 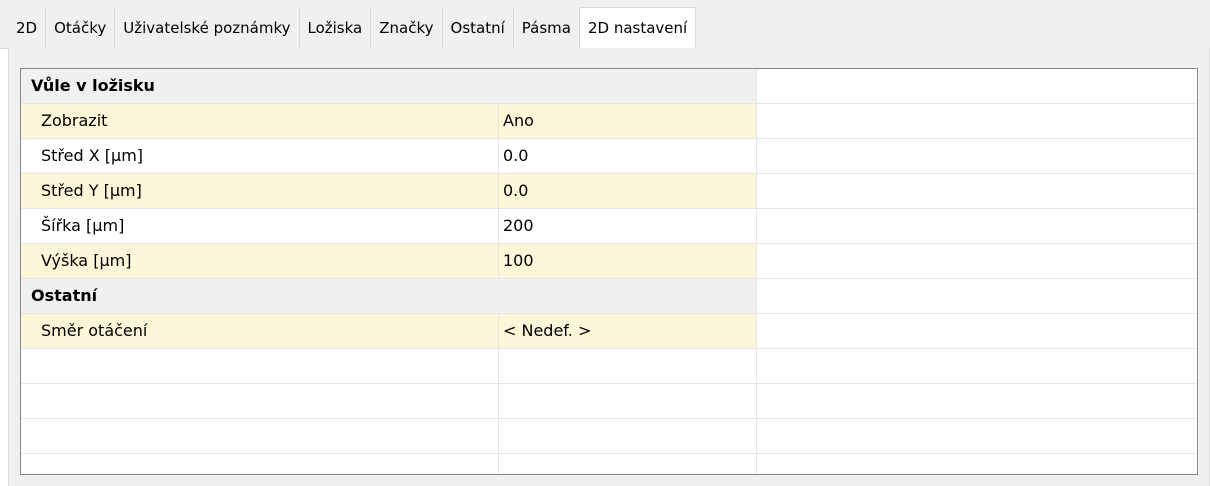 What do you see at coordinates (389, 86) in the screenshot?
I see `category-title: Vůle v ložisku` at bounding box center [389, 86].